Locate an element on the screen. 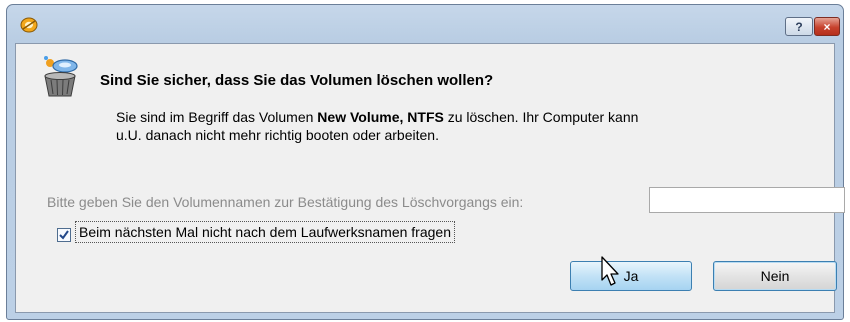  no-button-label: Nein is located at coordinates (775, 276).